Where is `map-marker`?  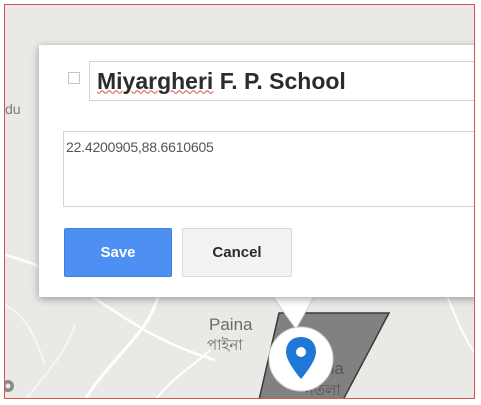
map-marker is located at coordinates (301, 358).